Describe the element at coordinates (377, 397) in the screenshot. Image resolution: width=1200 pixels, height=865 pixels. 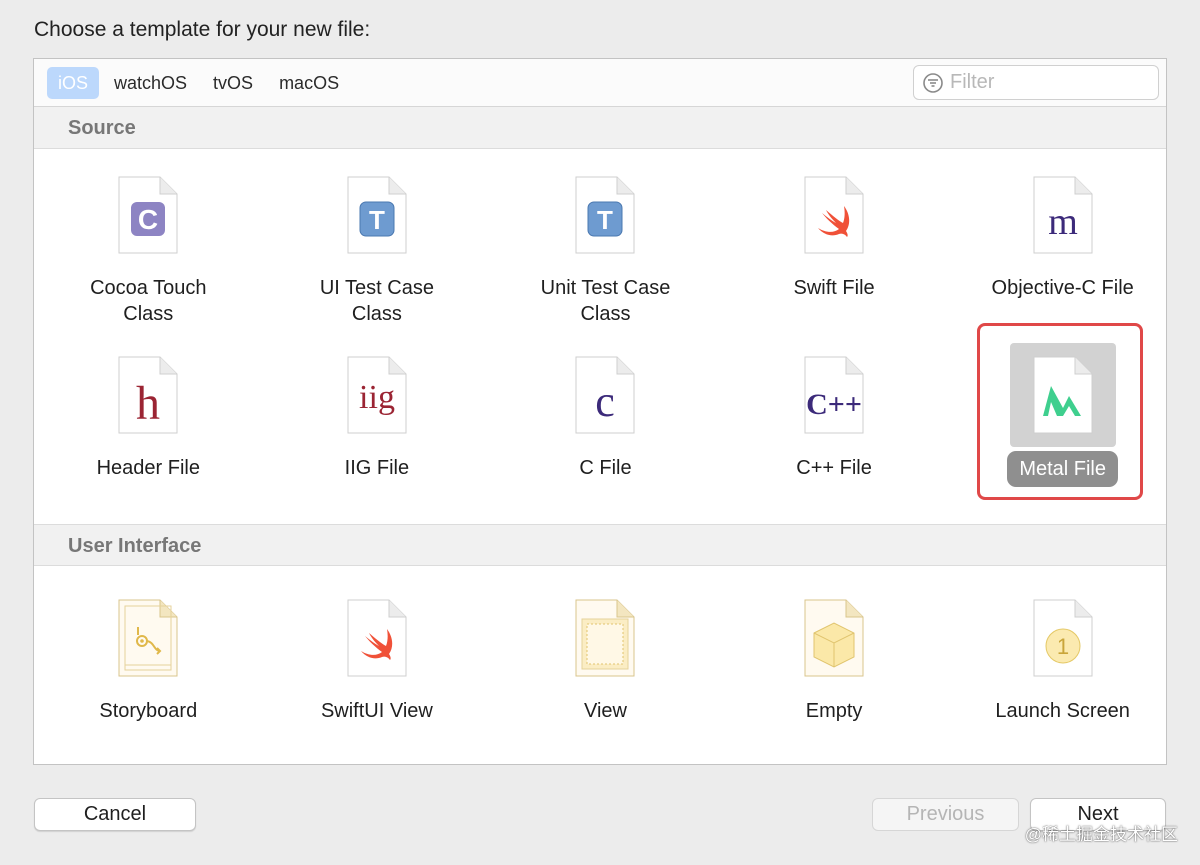
I see `svg-text: iig` at that location.